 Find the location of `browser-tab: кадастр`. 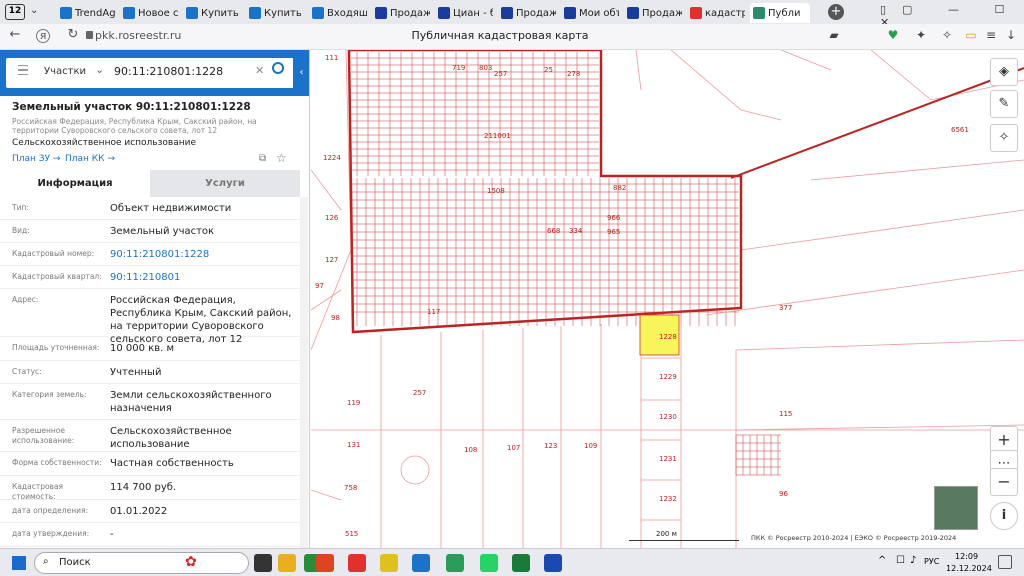

browser-tab: кадастр is located at coordinates (716, 13).